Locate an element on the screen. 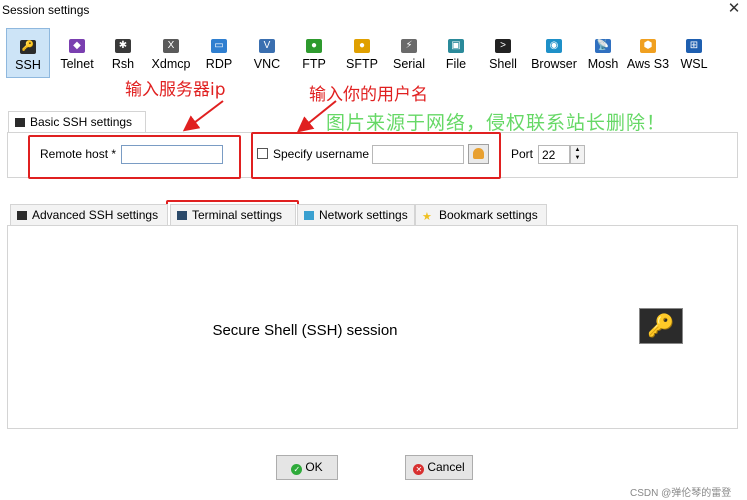 The image size is (747, 500). tab-bookmark-settings: ★ Bookmark settings is located at coordinates (481, 215).